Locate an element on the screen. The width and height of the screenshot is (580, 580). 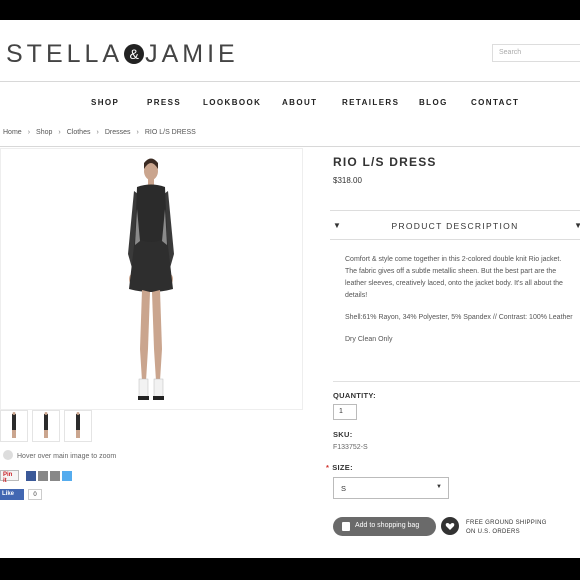
dropdown-arrow-icon: ▼ is located at coordinates (439, 487).